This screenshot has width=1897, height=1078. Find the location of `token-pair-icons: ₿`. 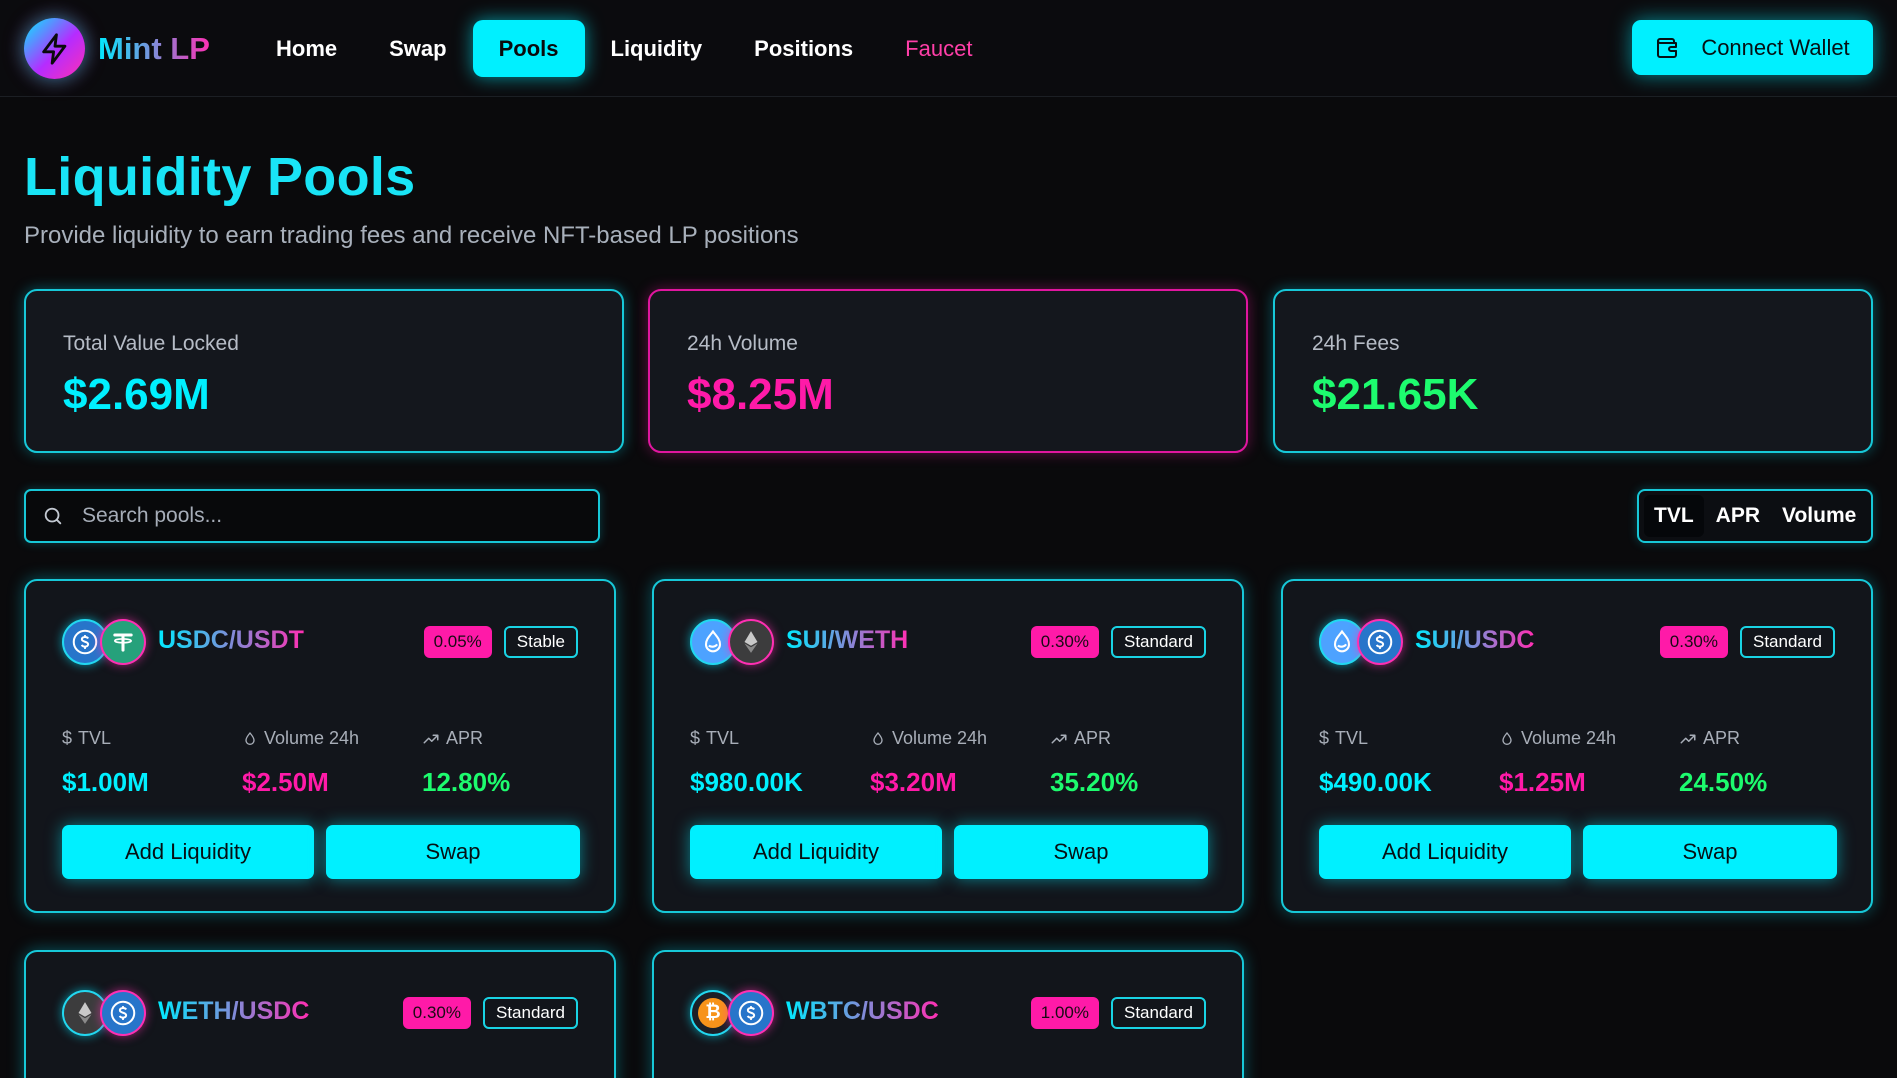

token-pair-icons: ₿ is located at coordinates (735, 1013).